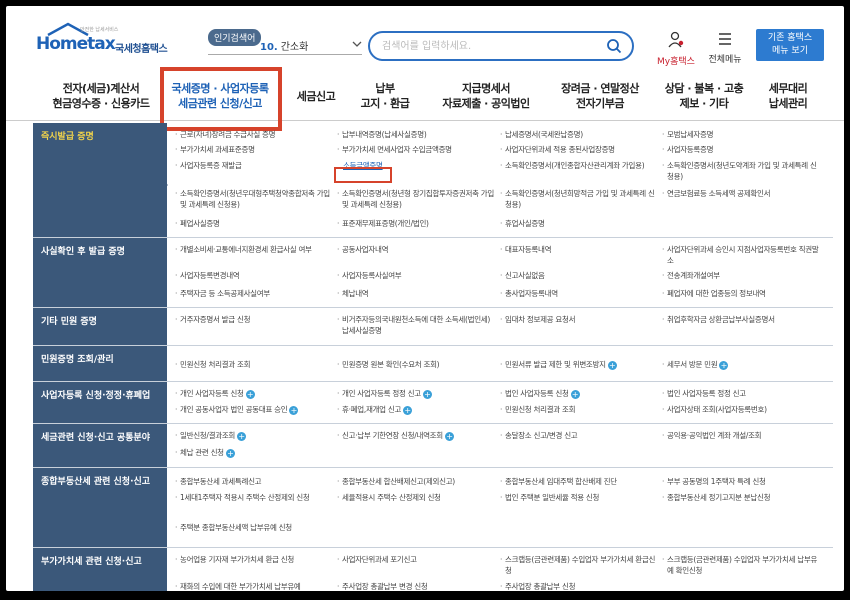 This screenshot has height=600, width=850. Describe the element at coordinates (742, 393) in the screenshot. I see `menu-link: 법인 사업자등록 정정 신고` at that location.